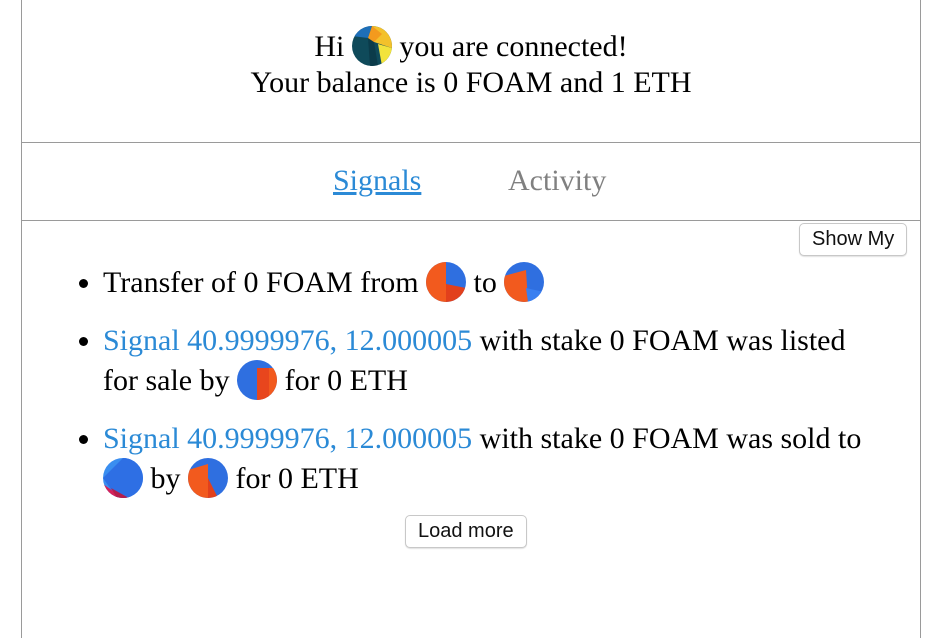 This screenshot has width=946, height=638. I want to click on balance-text: Your balance is 0 FOAM and 1 ETH, so click(471, 82).